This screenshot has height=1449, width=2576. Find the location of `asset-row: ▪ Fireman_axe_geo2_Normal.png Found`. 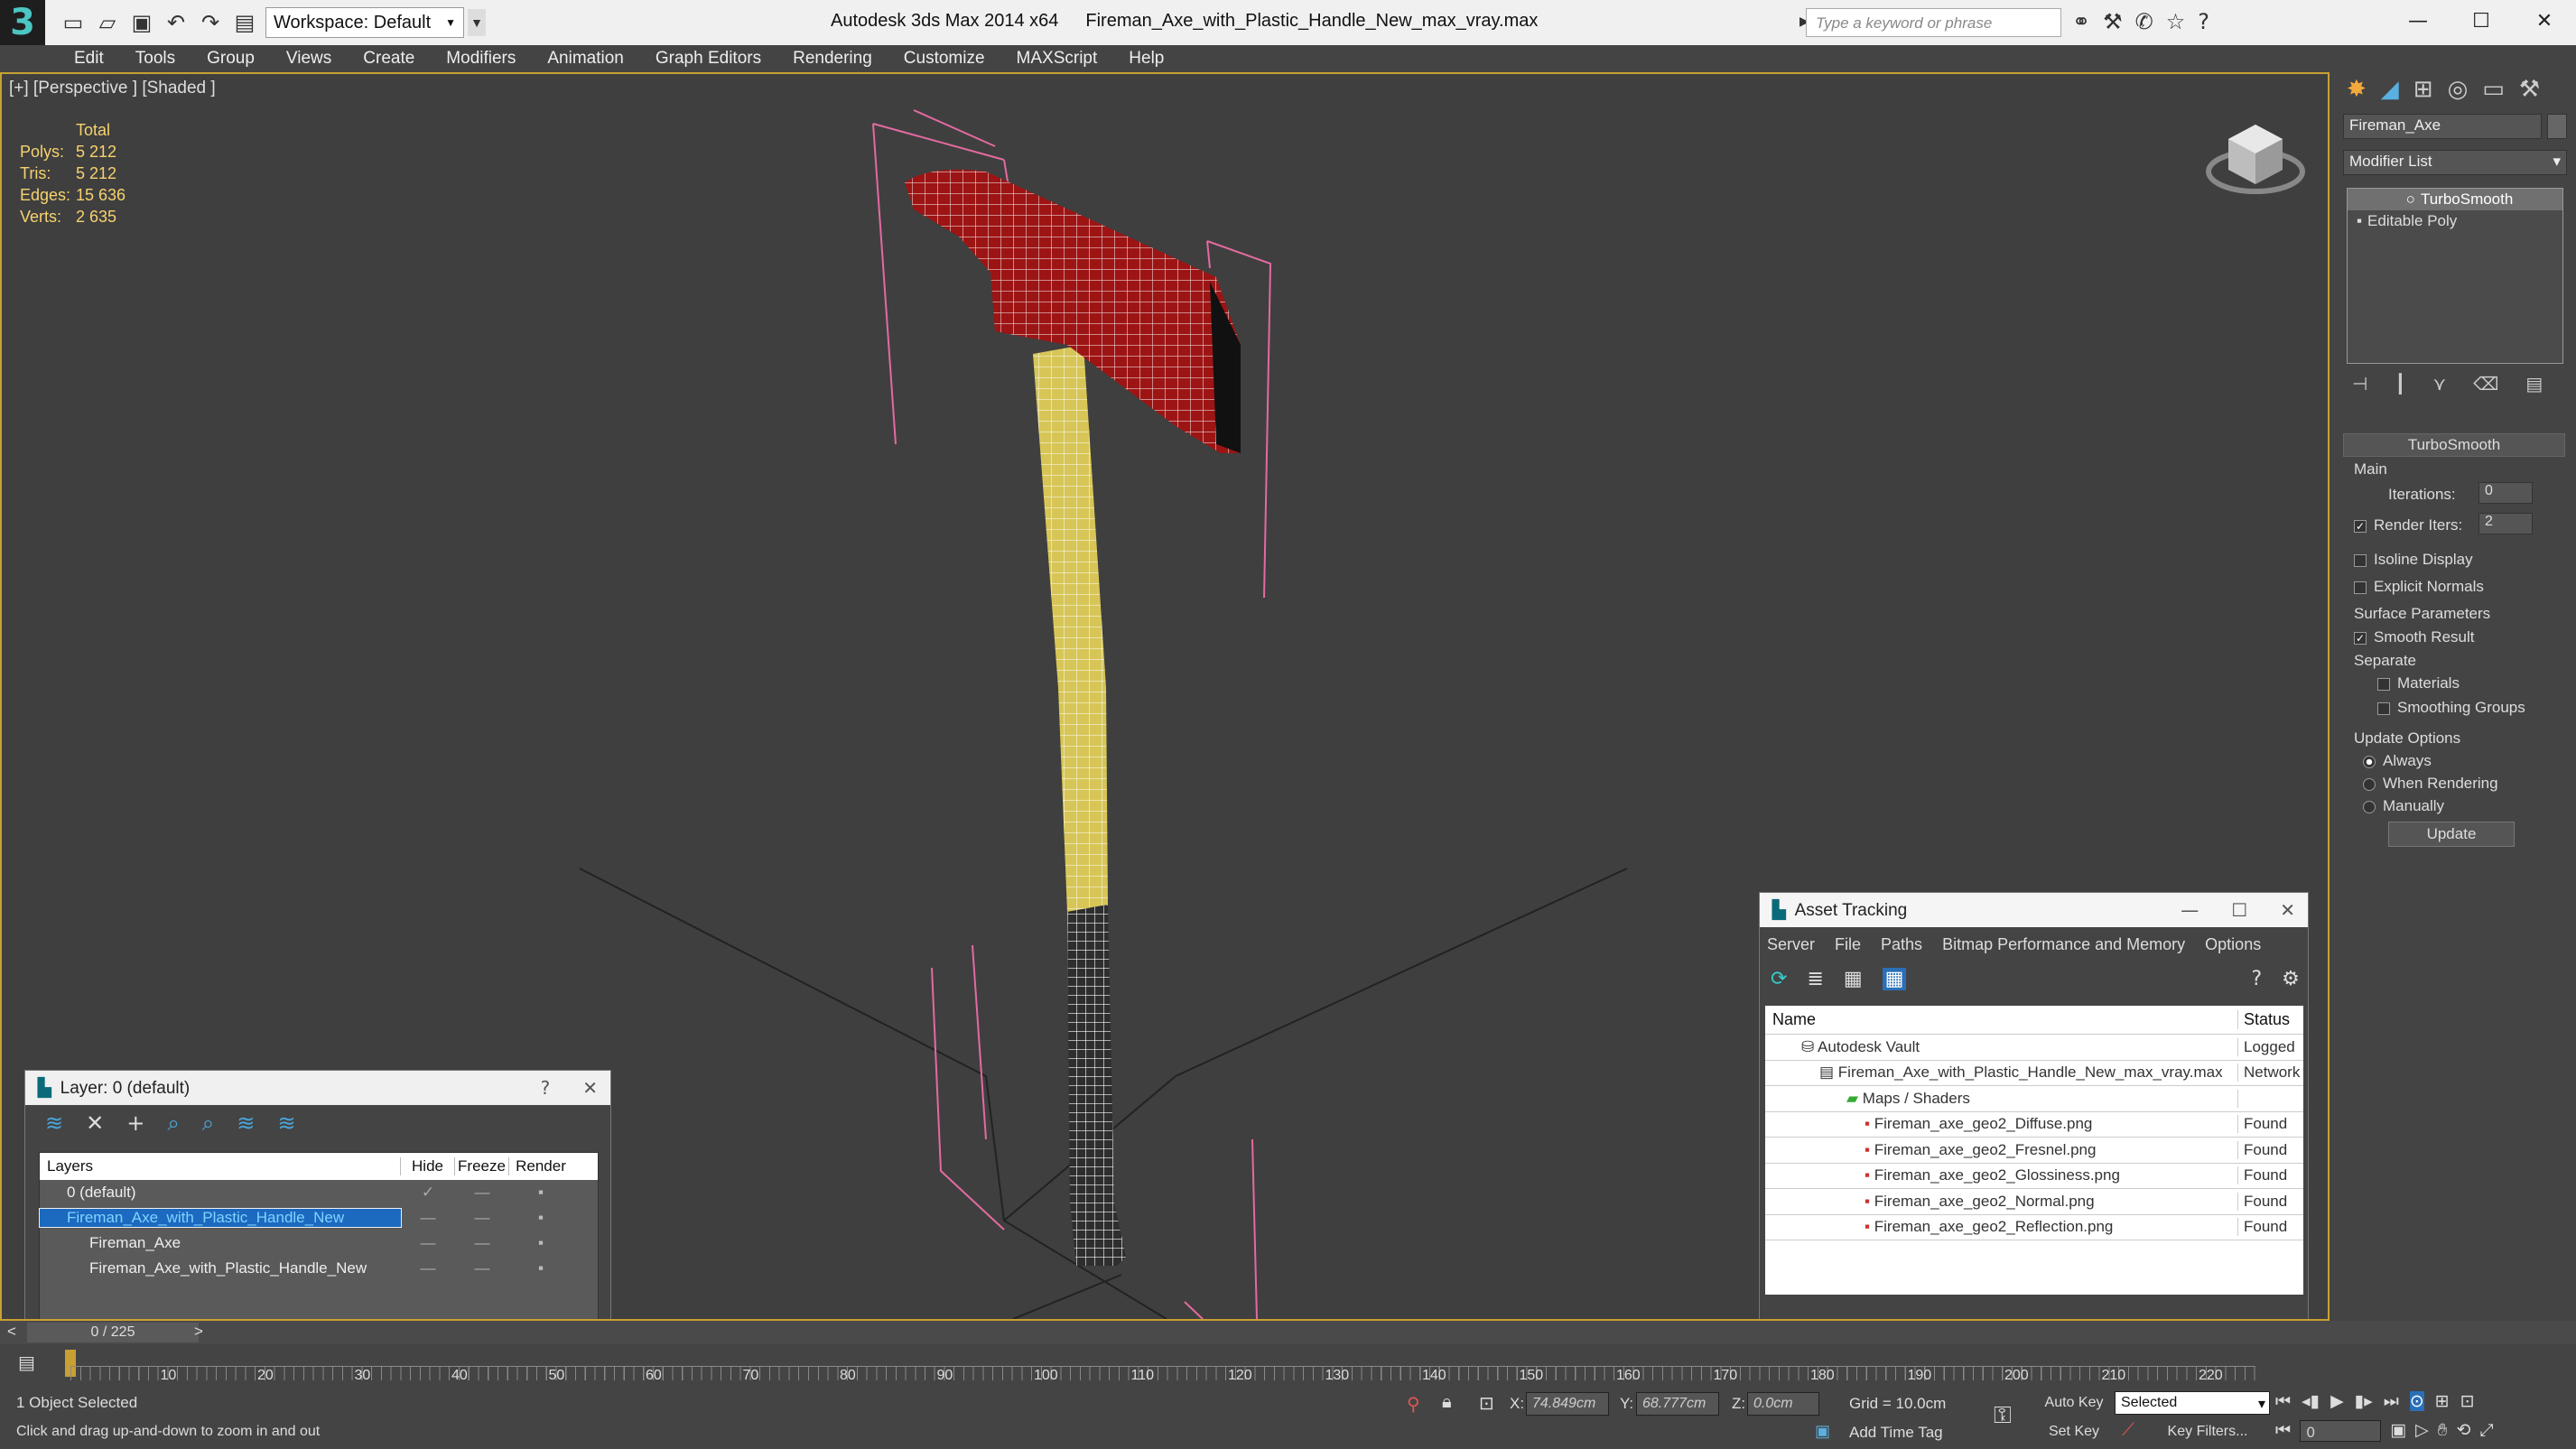

asset-row: ▪ Fireman_axe_geo2_Normal.png Found is located at coordinates (2034, 1202).